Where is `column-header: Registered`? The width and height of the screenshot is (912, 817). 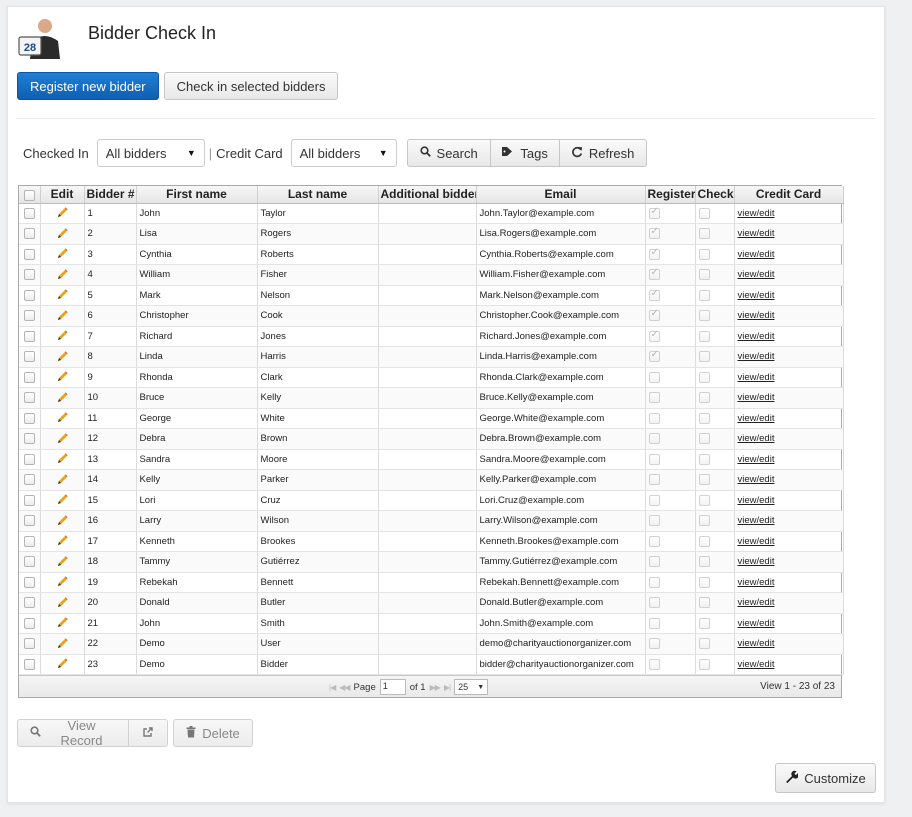
column-header: Registered is located at coordinates (670, 195).